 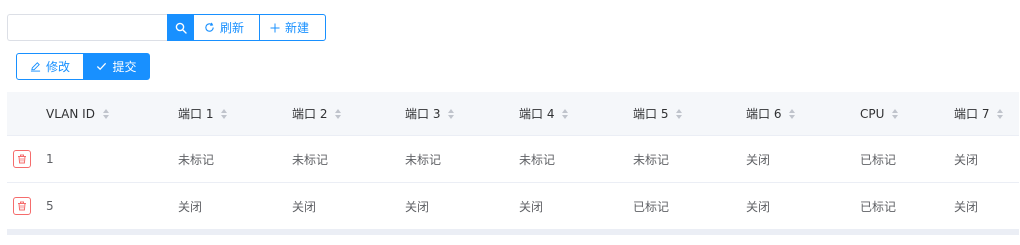 I want to click on cell-port-5: 未标记, so click(x=651, y=159).